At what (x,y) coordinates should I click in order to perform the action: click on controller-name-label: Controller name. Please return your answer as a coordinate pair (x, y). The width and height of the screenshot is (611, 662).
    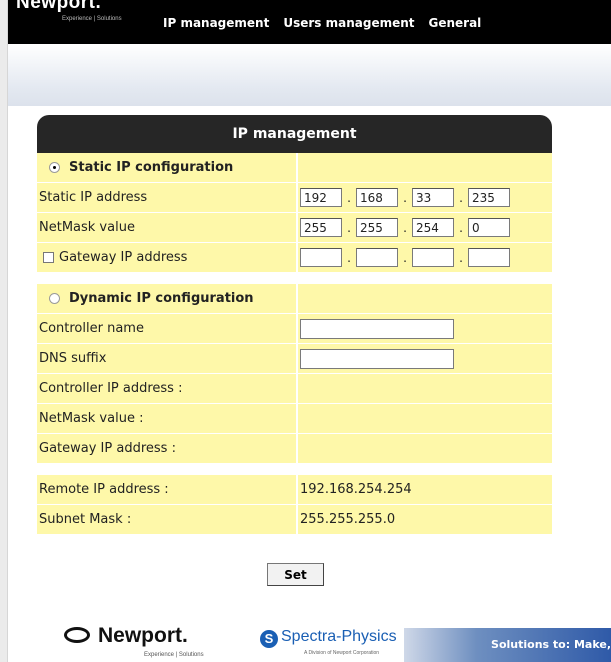
    Looking at the image, I should click on (91, 328).